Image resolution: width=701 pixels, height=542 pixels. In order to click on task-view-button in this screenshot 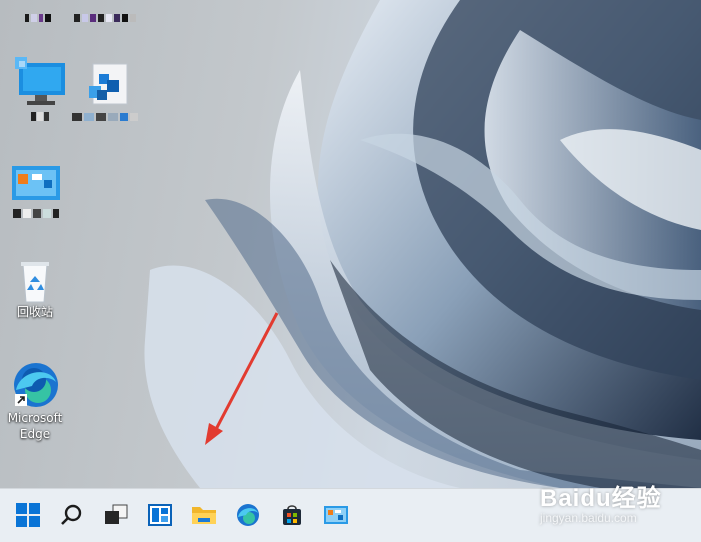, I will do `click(116, 515)`.